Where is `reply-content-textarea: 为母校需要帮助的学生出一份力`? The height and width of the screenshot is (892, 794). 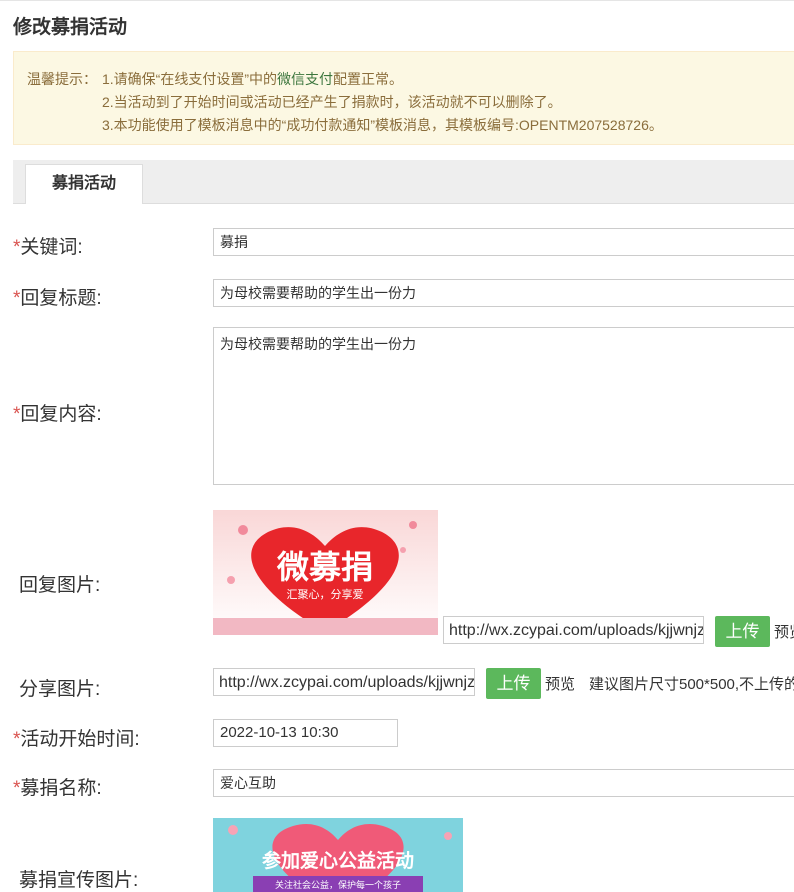
reply-content-textarea: 为母校需要帮助的学生出一份力 is located at coordinates (503, 406).